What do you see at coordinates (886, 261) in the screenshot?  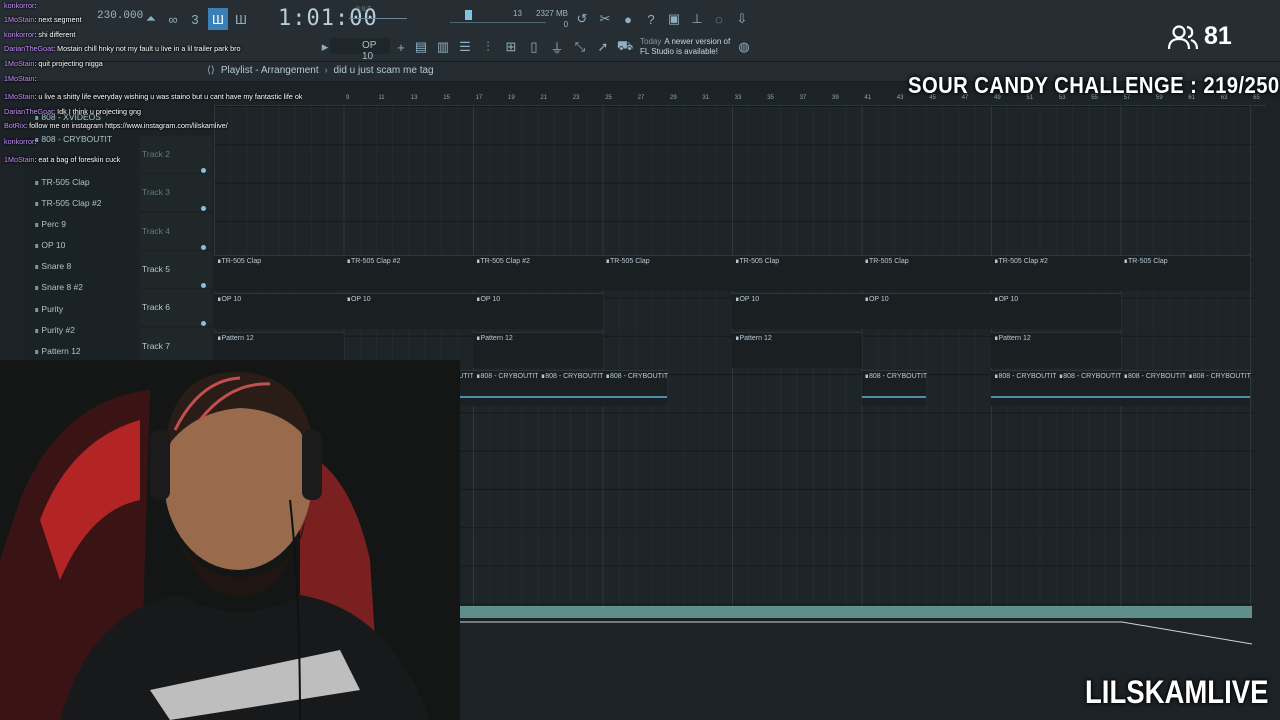 I see `clip-label: ∎TR-505 Clap` at bounding box center [886, 261].